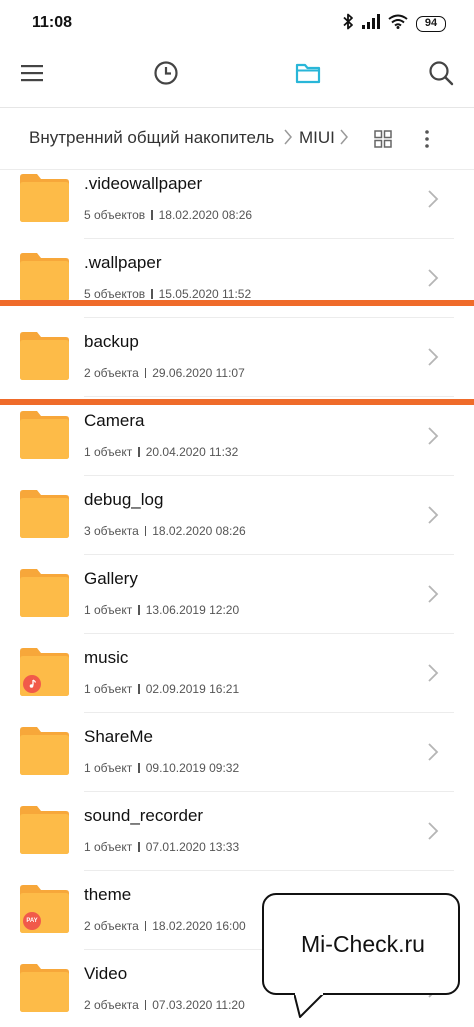  I want to click on folder-meta: 2 объекта 07.03.2020 11:20, so click(164, 1005).